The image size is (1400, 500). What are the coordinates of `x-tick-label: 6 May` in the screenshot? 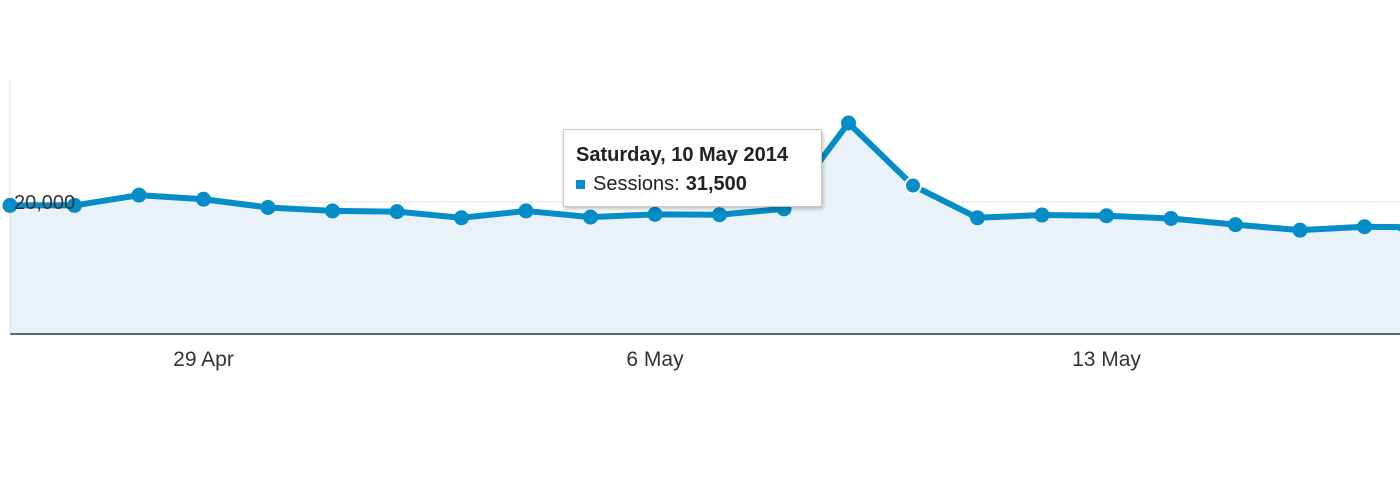 It's located at (655, 359).